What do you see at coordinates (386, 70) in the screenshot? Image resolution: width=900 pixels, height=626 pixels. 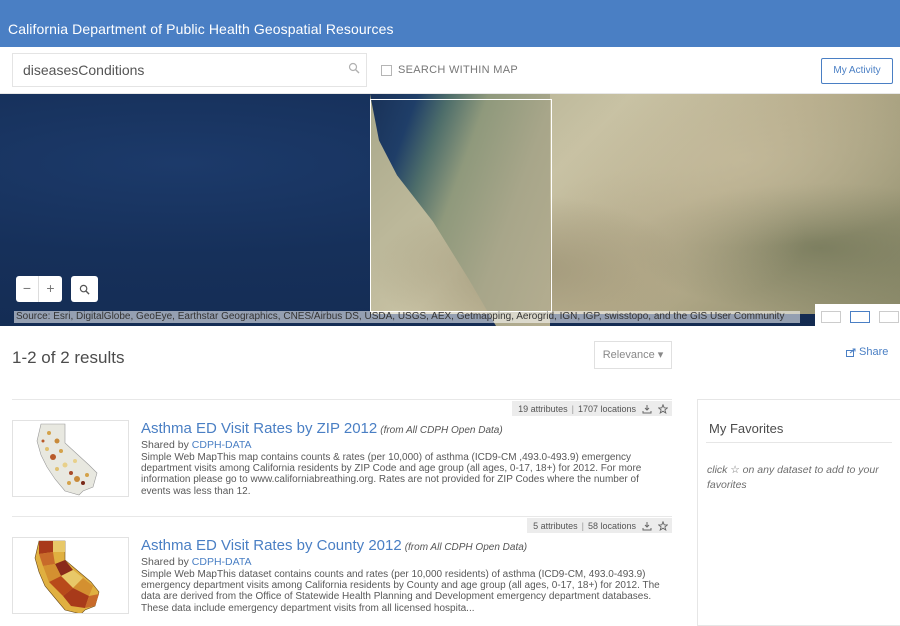 I see `search-within-map-checkbox` at bounding box center [386, 70].